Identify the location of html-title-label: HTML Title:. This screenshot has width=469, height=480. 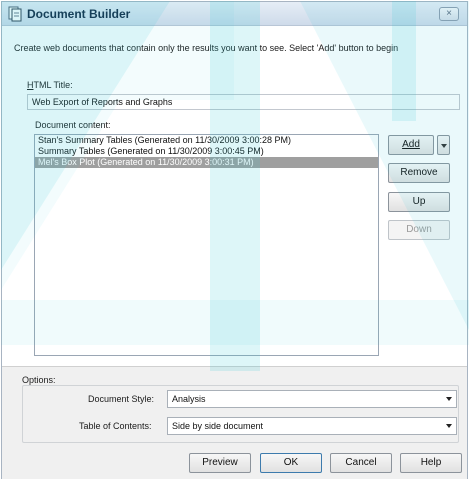
(50, 85).